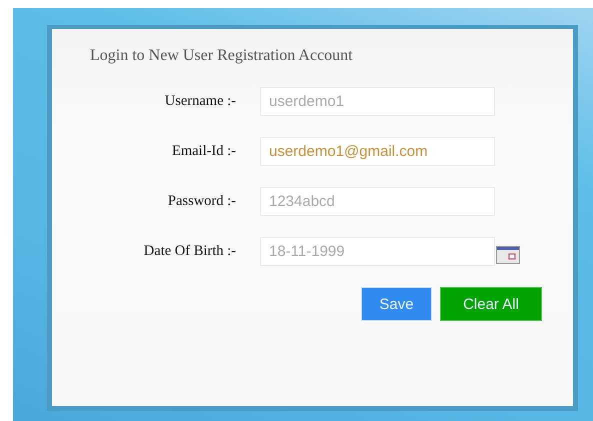  I want to click on field-label: Date Of Birth :-, so click(189, 251).